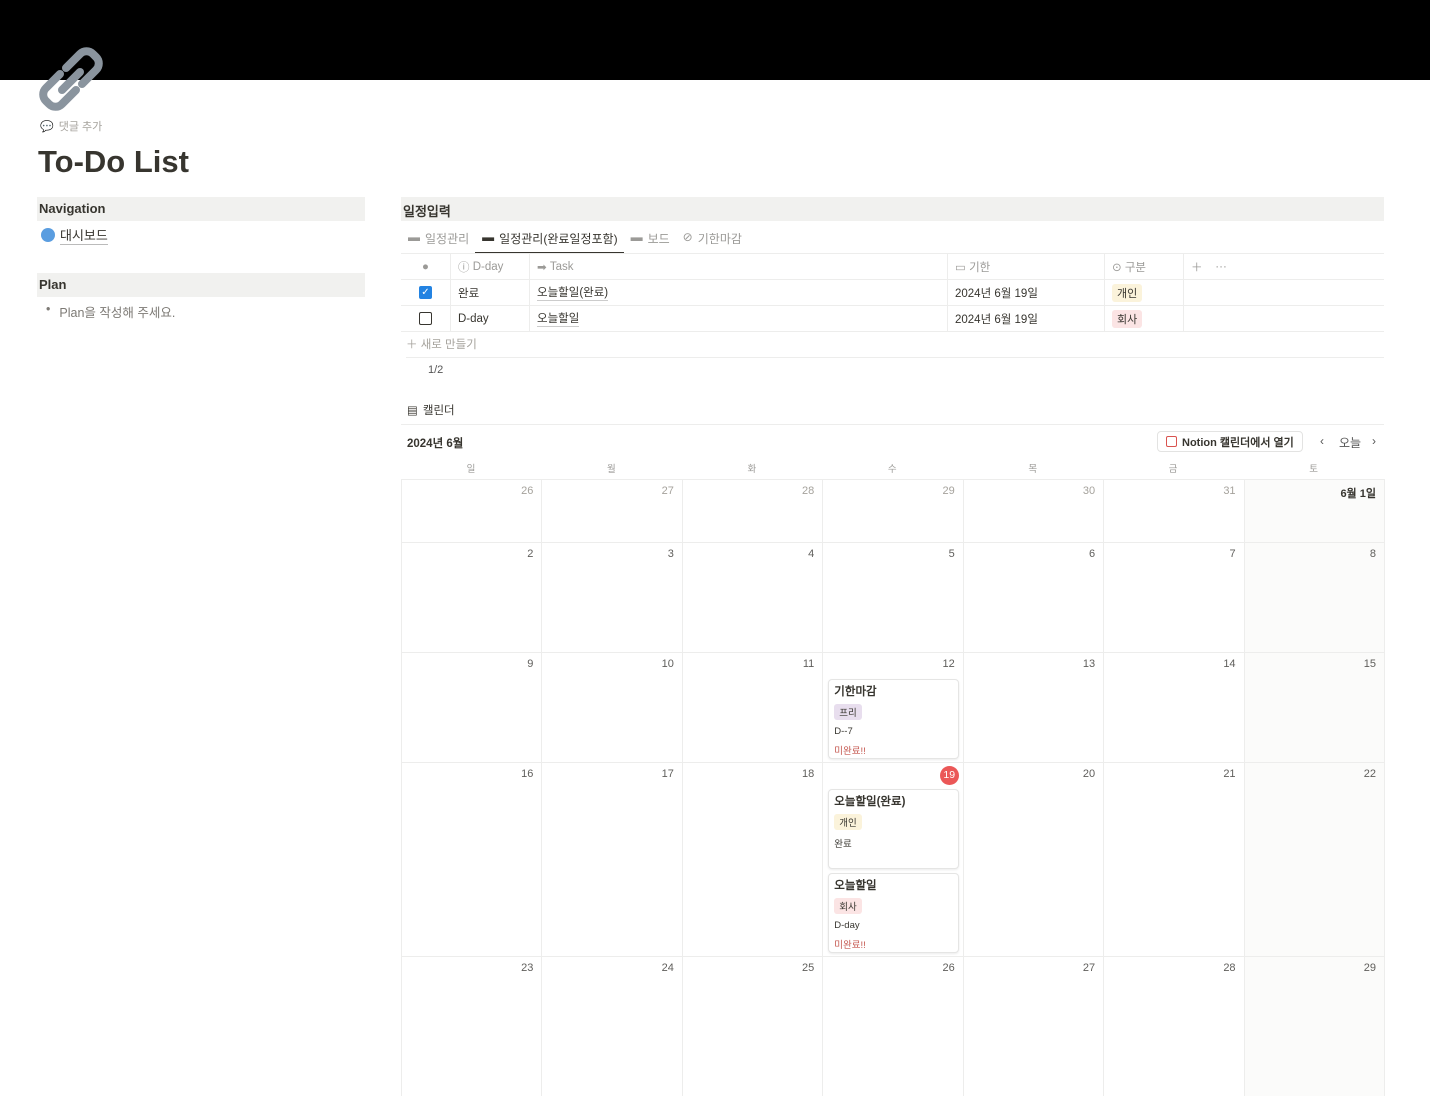 This screenshot has width=1430, height=1096. I want to click on day-number: 5, so click(951, 554).